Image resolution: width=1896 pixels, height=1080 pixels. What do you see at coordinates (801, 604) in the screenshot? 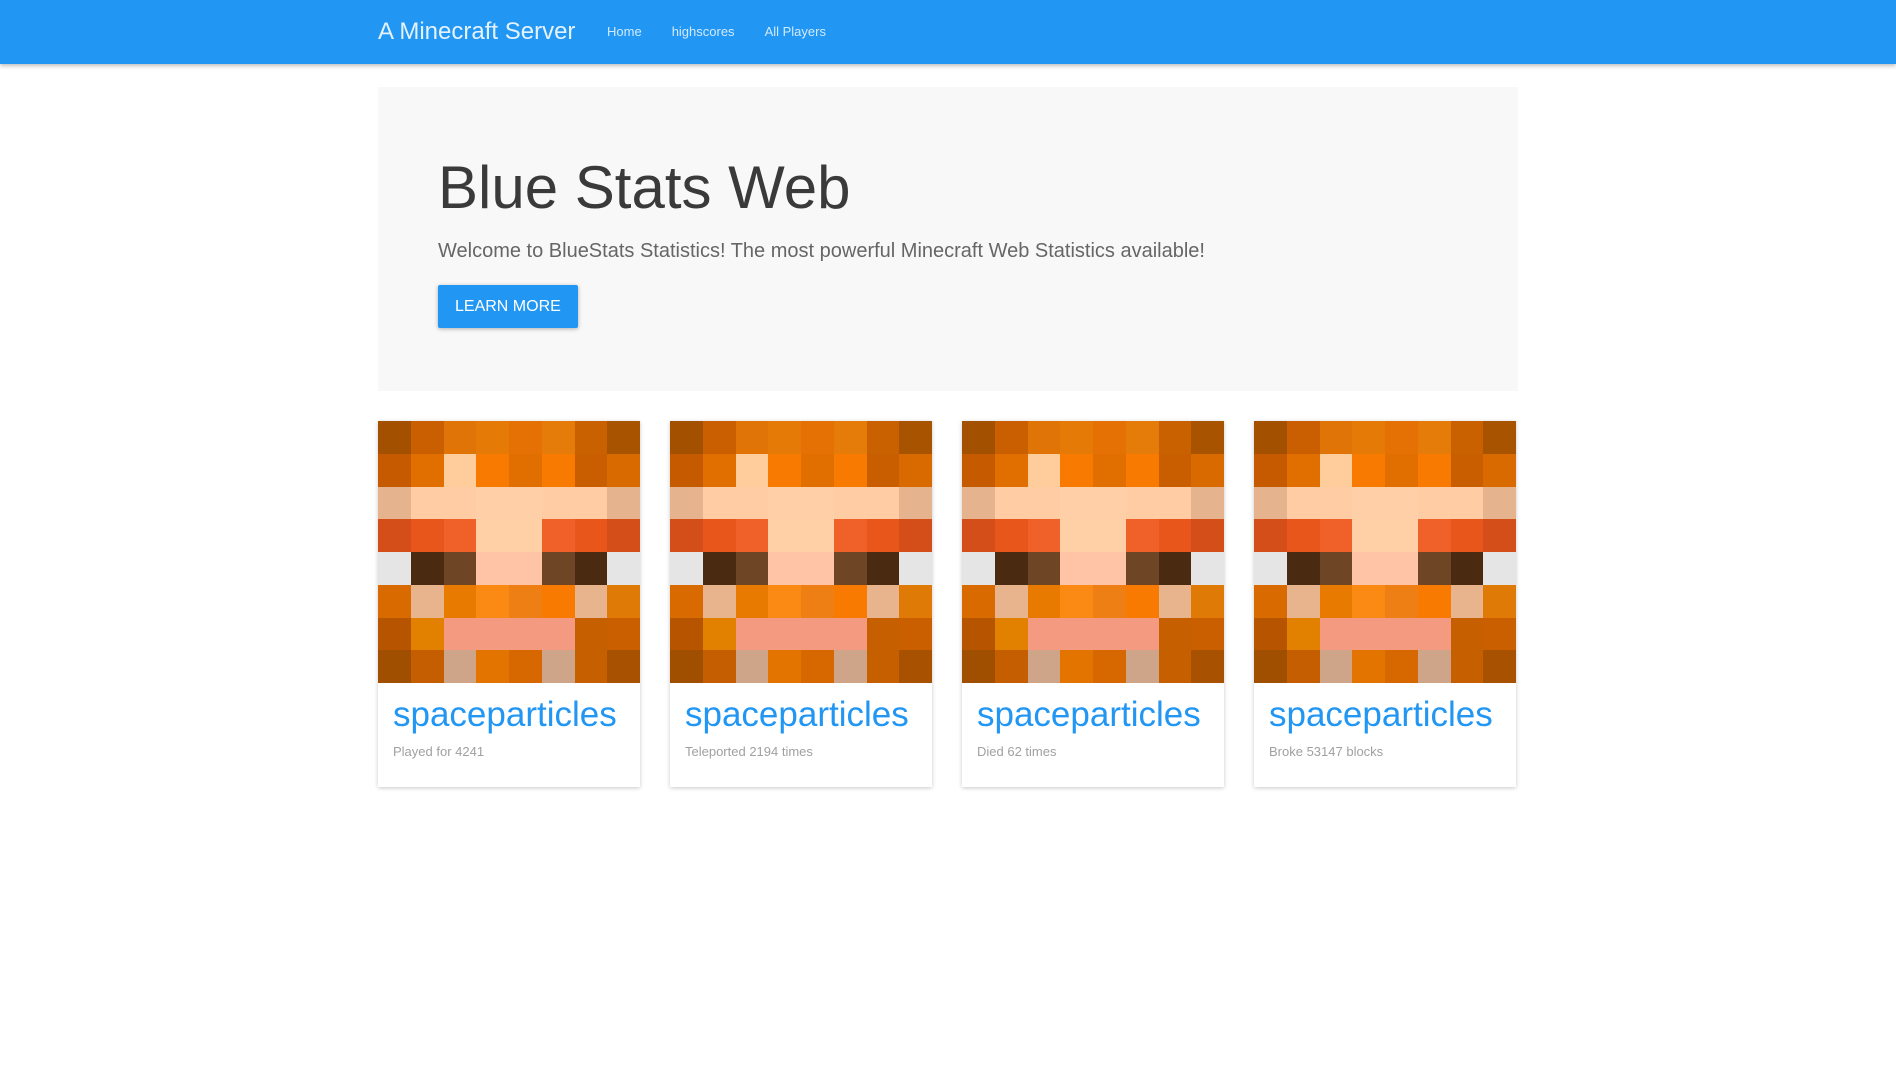
I see `player-card: spaceparticles Teleported 2194 times` at bounding box center [801, 604].